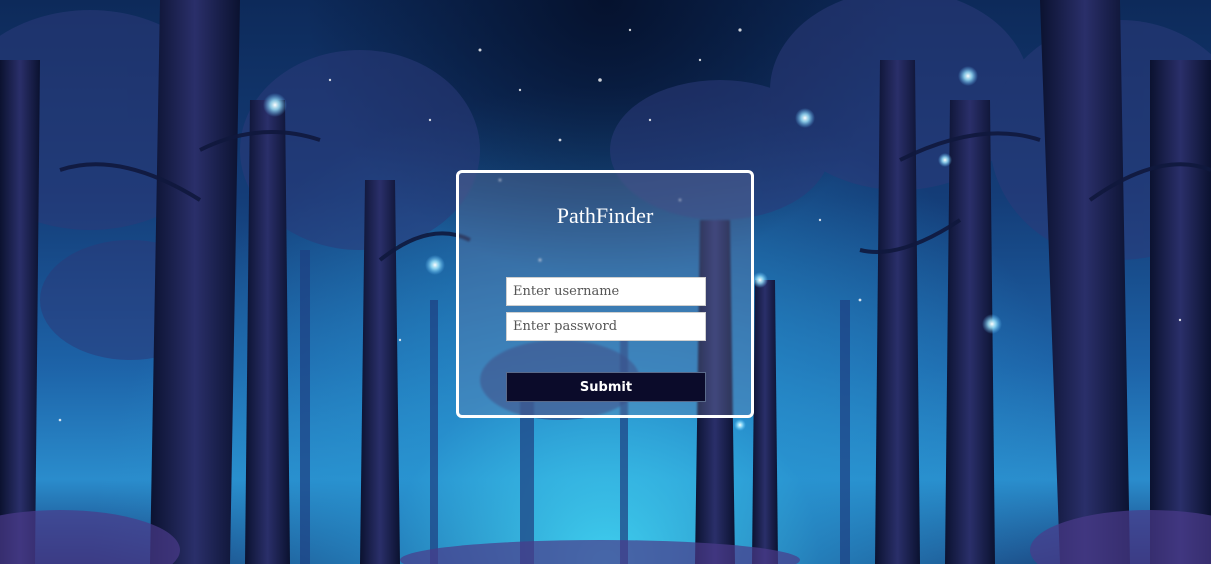 The height and width of the screenshot is (564, 1211). What do you see at coordinates (605, 215) in the screenshot?
I see `app-title: PathFinder` at bounding box center [605, 215].